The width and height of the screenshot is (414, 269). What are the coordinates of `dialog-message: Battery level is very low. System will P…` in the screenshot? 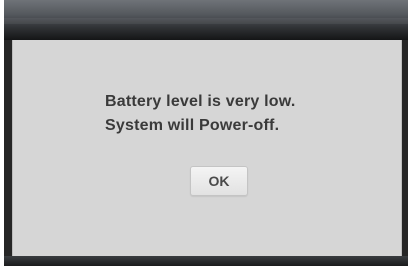 It's located at (200, 114).